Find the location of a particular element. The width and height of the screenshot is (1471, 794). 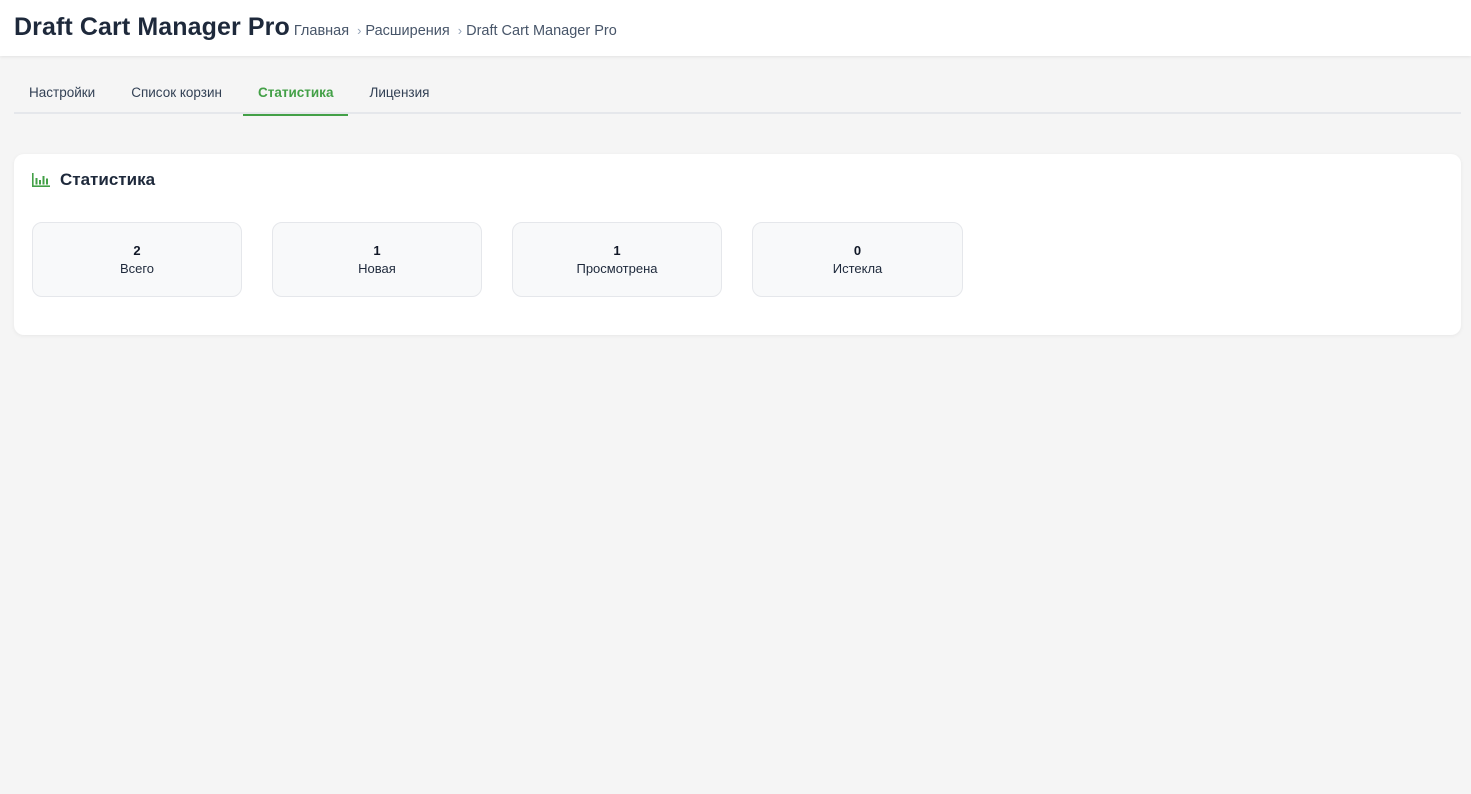

tab-settings: Настройки is located at coordinates (62, 92).